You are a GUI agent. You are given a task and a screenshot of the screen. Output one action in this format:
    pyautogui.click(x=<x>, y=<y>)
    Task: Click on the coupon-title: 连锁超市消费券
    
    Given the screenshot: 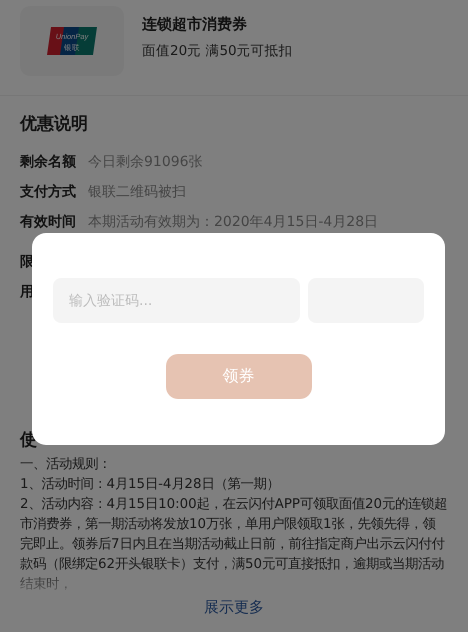 What is the action you would take?
    pyautogui.click(x=195, y=24)
    